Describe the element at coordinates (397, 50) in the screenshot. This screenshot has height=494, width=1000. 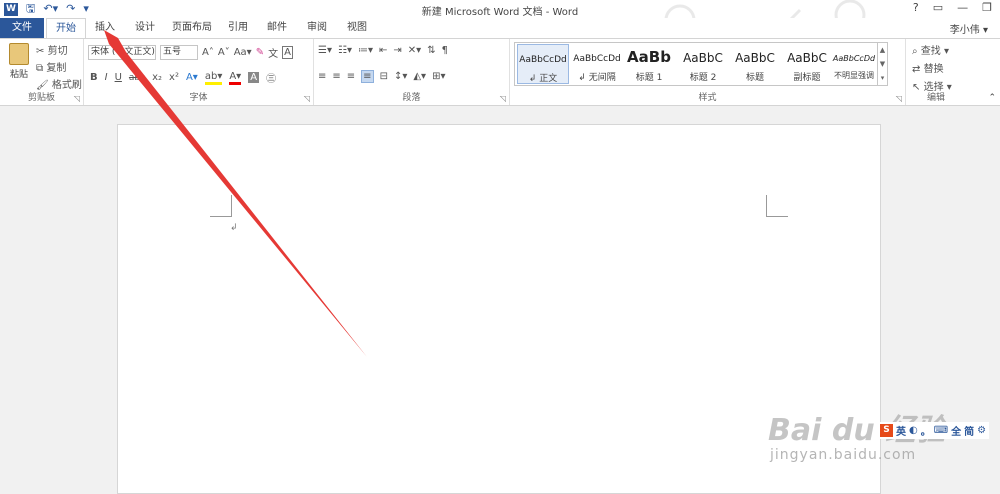
I see `increase-indent-icon: ⇥` at that location.